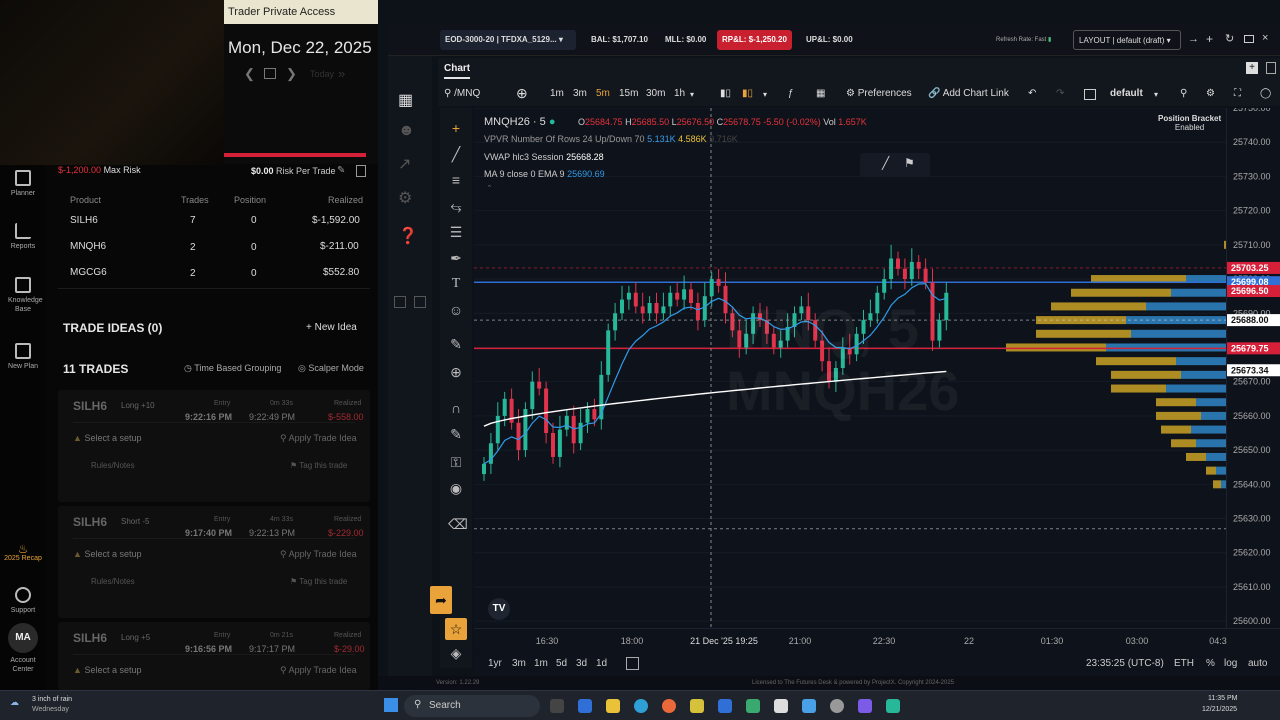  What do you see at coordinates (441, 600) in the screenshot?
I see `collapse-toolbar-icon: ➦` at bounding box center [441, 600].